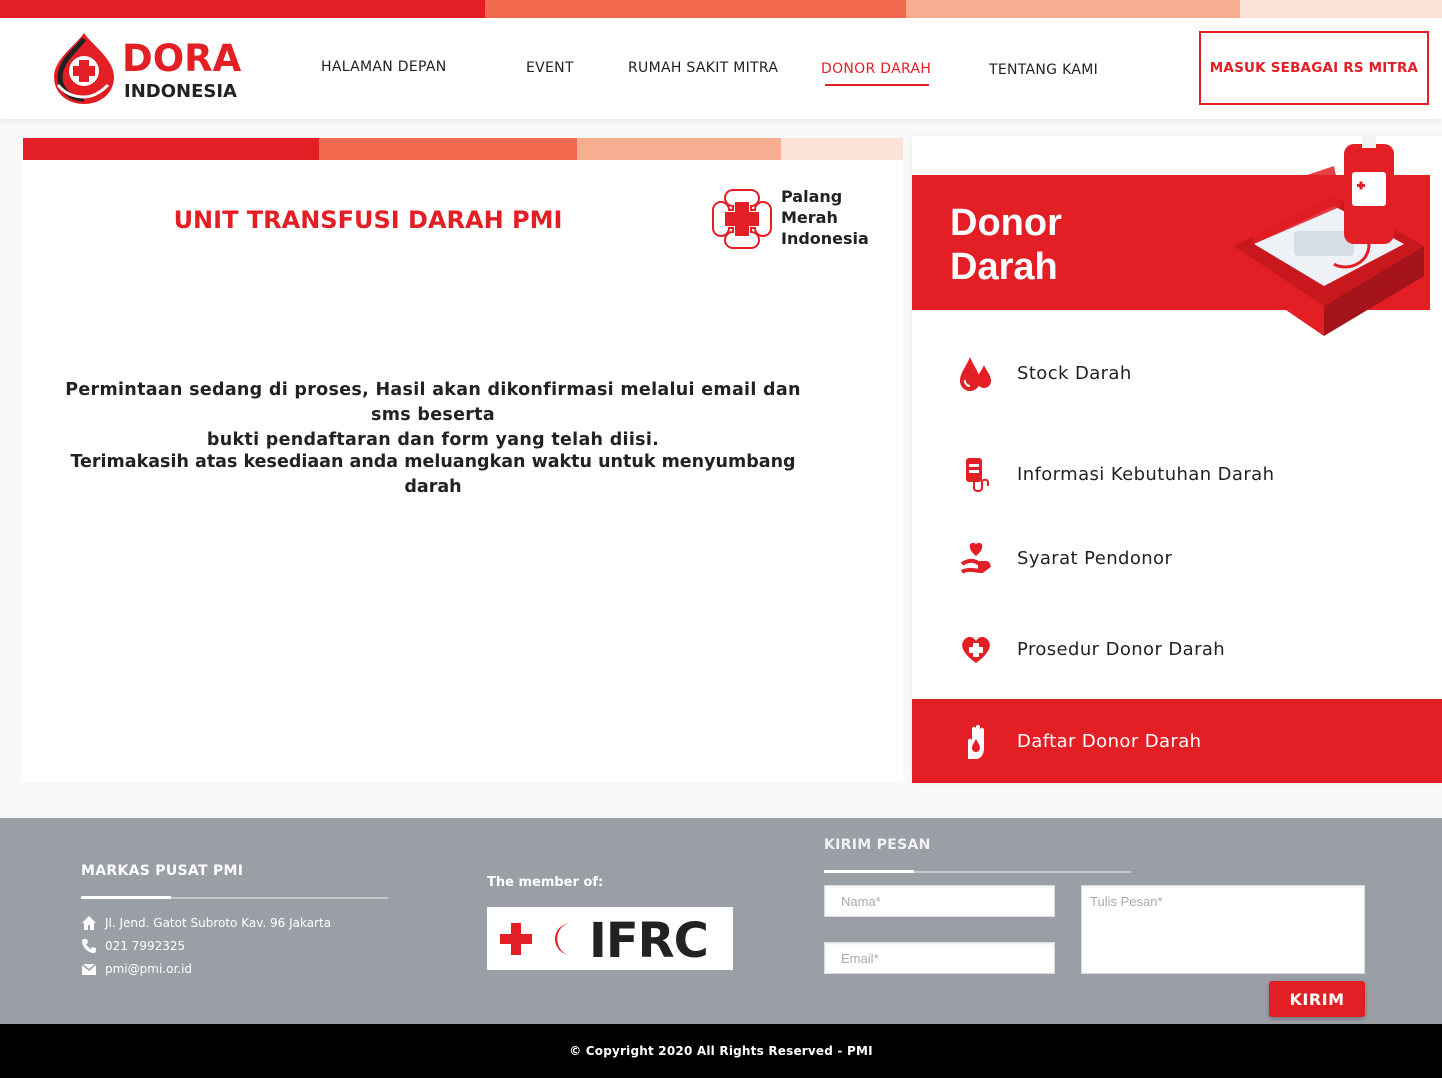  Describe the element at coordinates (463, 149) in the screenshot. I see `main-color-stripe` at that location.